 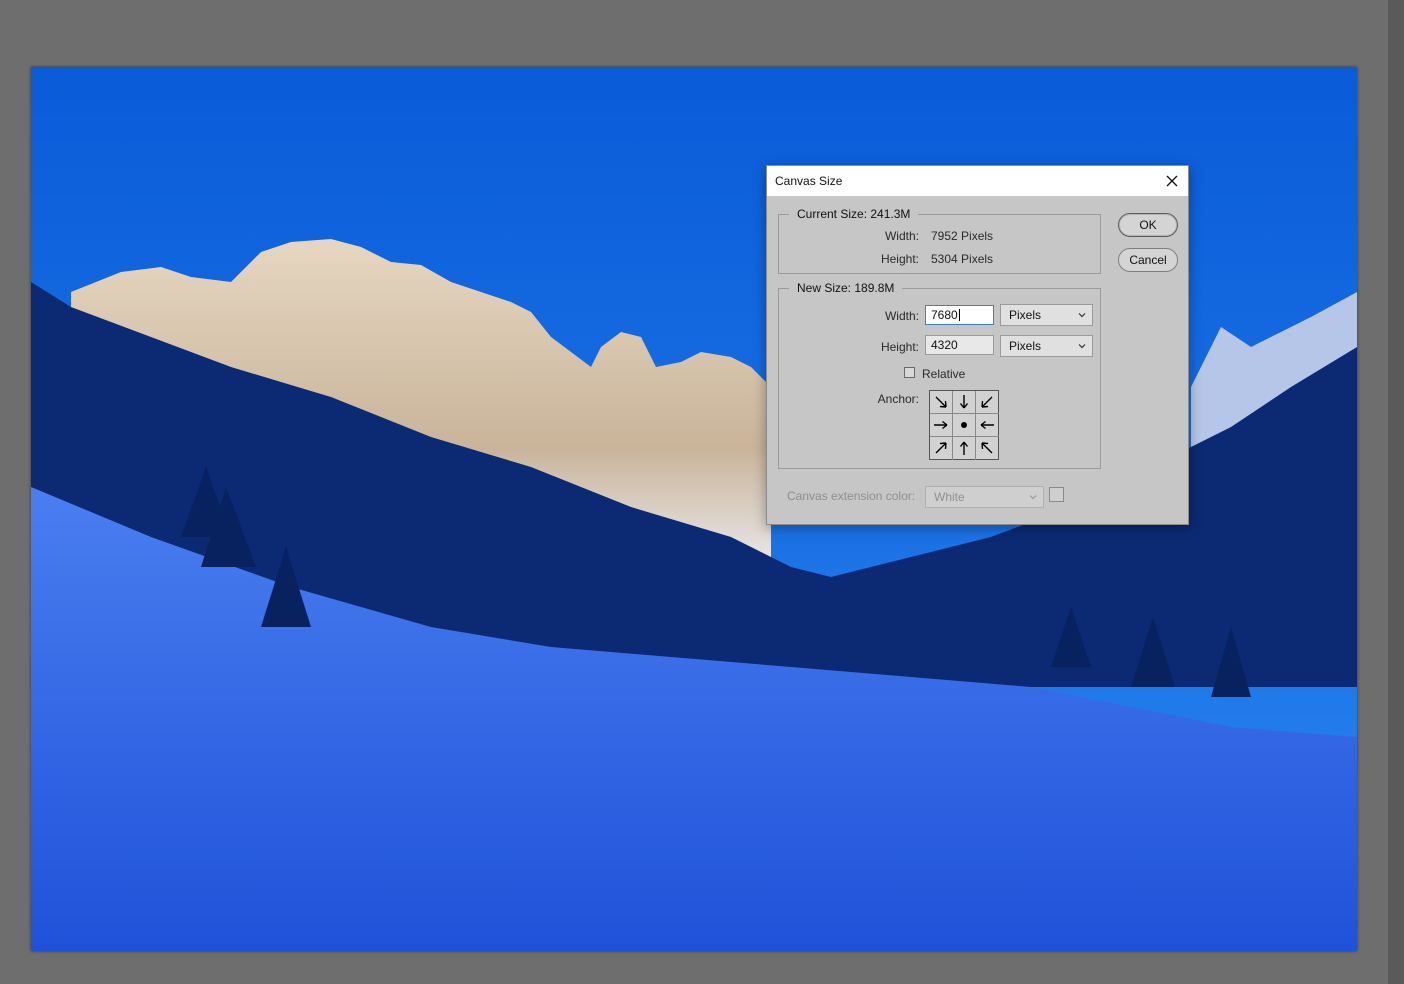 I want to click on anchor-right, so click(x=987, y=425).